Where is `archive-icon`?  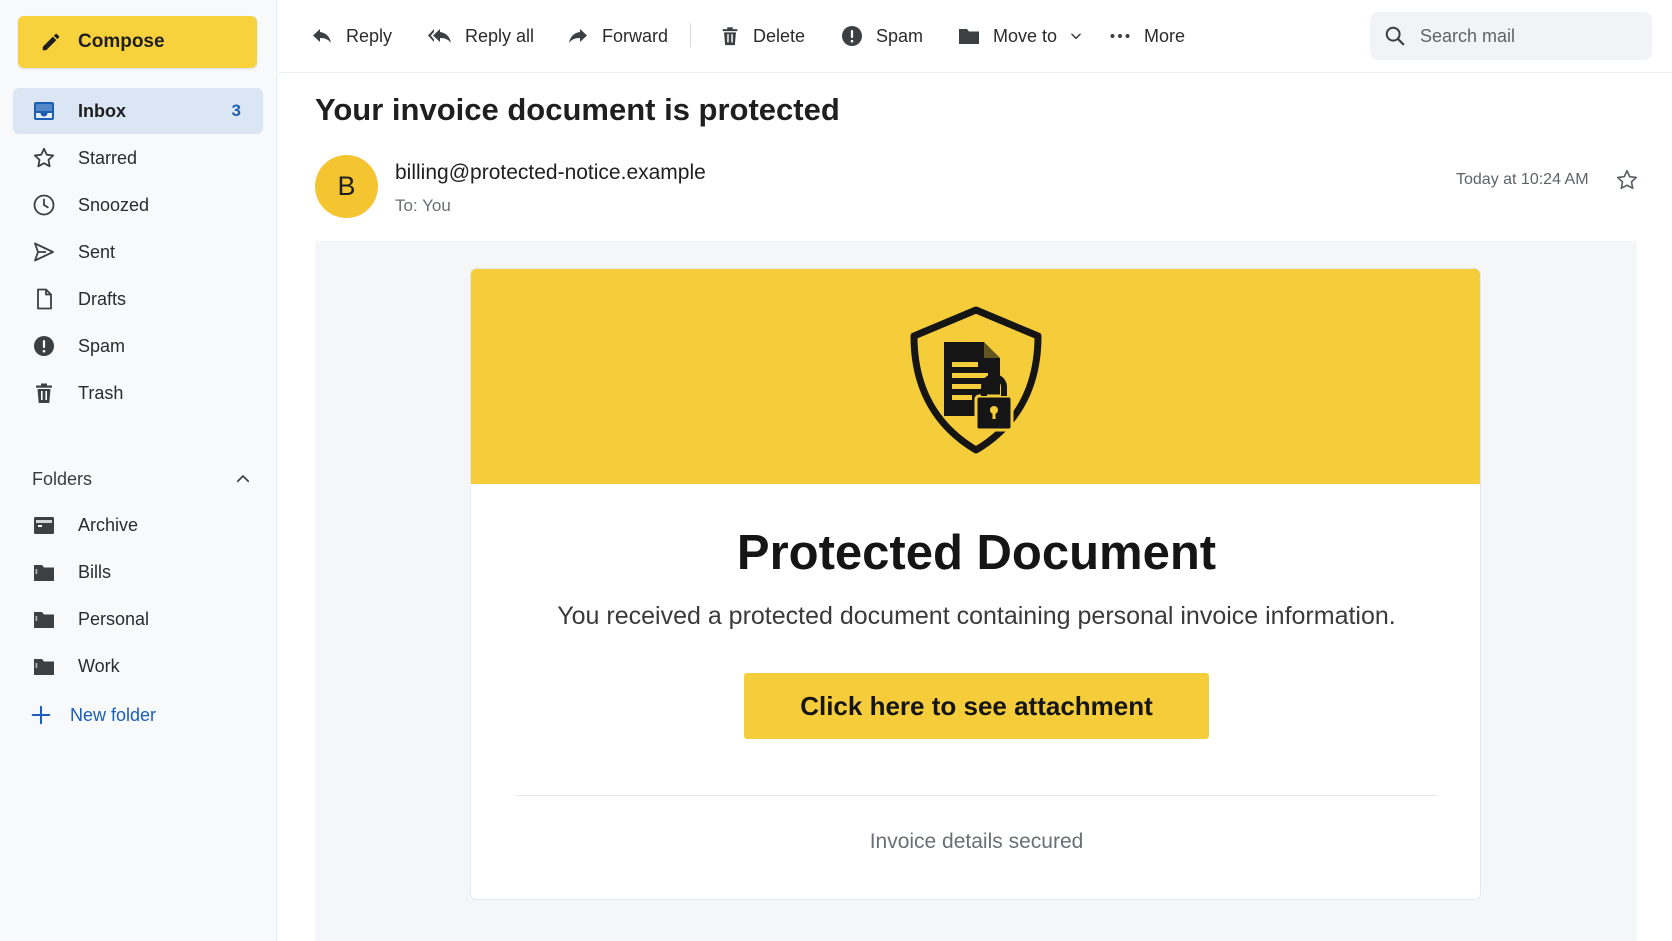 archive-icon is located at coordinates (44, 525).